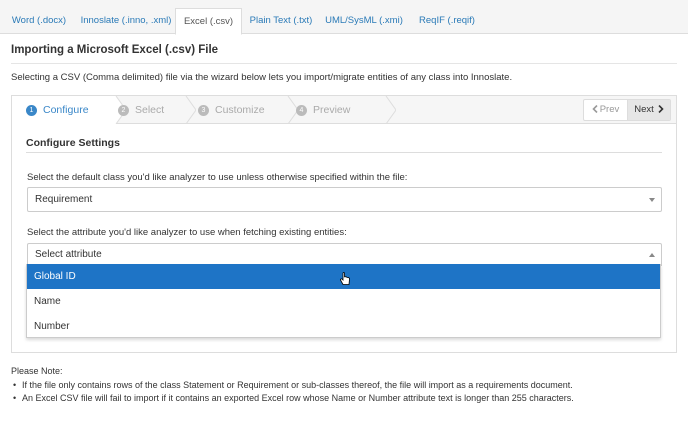 Image resolution: width=688 pixels, height=425 pixels. I want to click on next-button: Next, so click(648, 110).